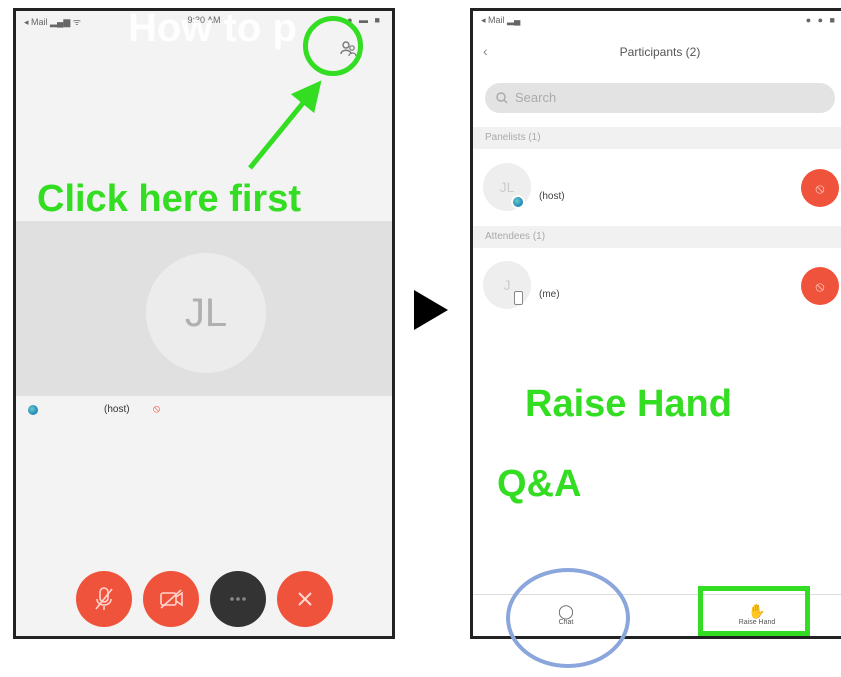 This screenshot has width=841, height=677. I want to click on participant-label: (me), so click(549, 294).